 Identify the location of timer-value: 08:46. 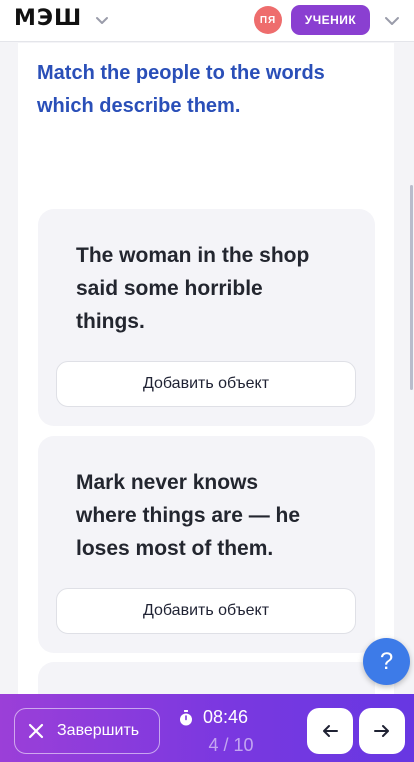
(226, 717).